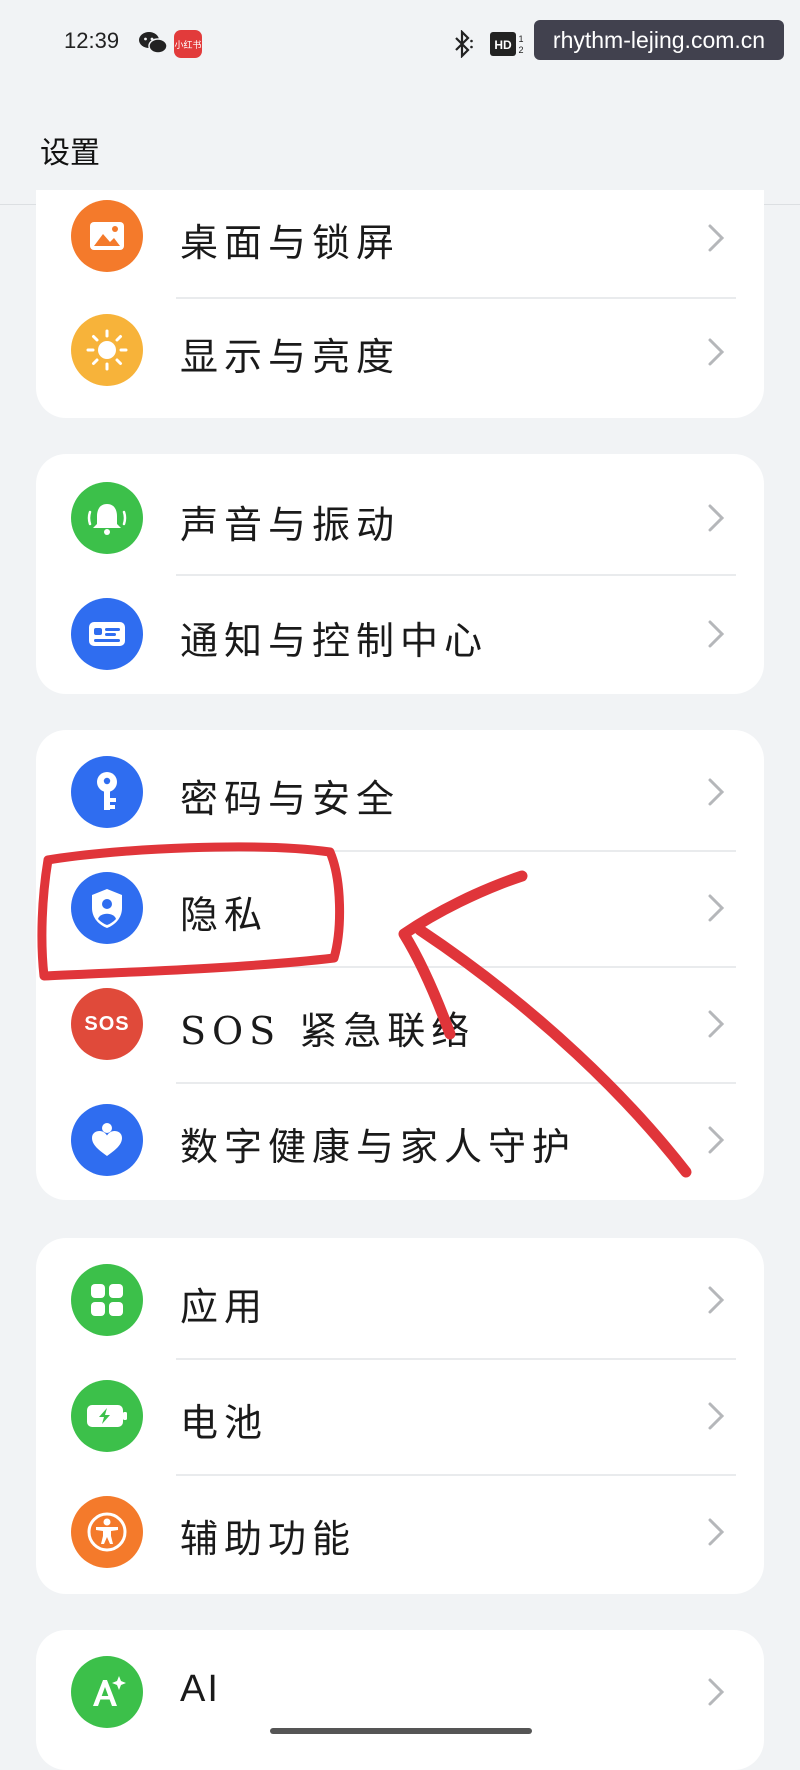 This screenshot has height=1770, width=800. What do you see at coordinates (107, 350) in the screenshot?
I see `brightness-icon` at bounding box center [107, 350].